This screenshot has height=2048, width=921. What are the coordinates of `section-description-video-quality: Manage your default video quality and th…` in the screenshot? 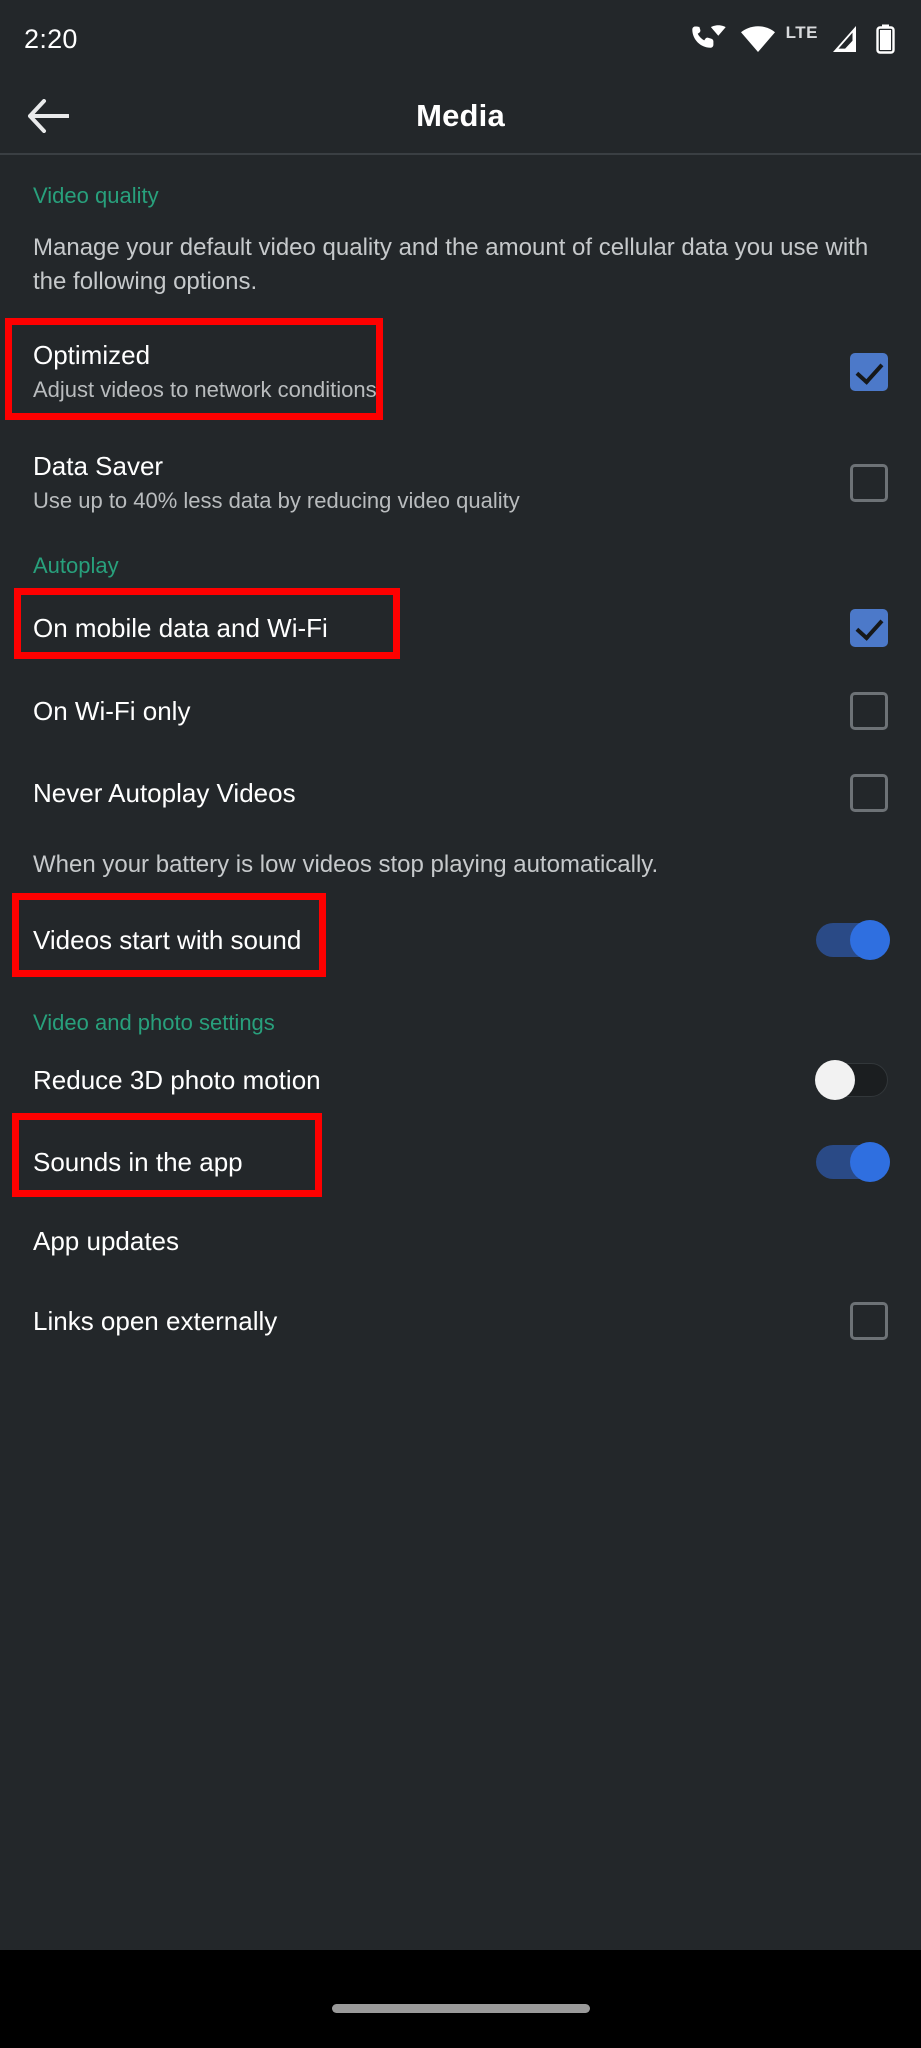 It's located at (451, 265).